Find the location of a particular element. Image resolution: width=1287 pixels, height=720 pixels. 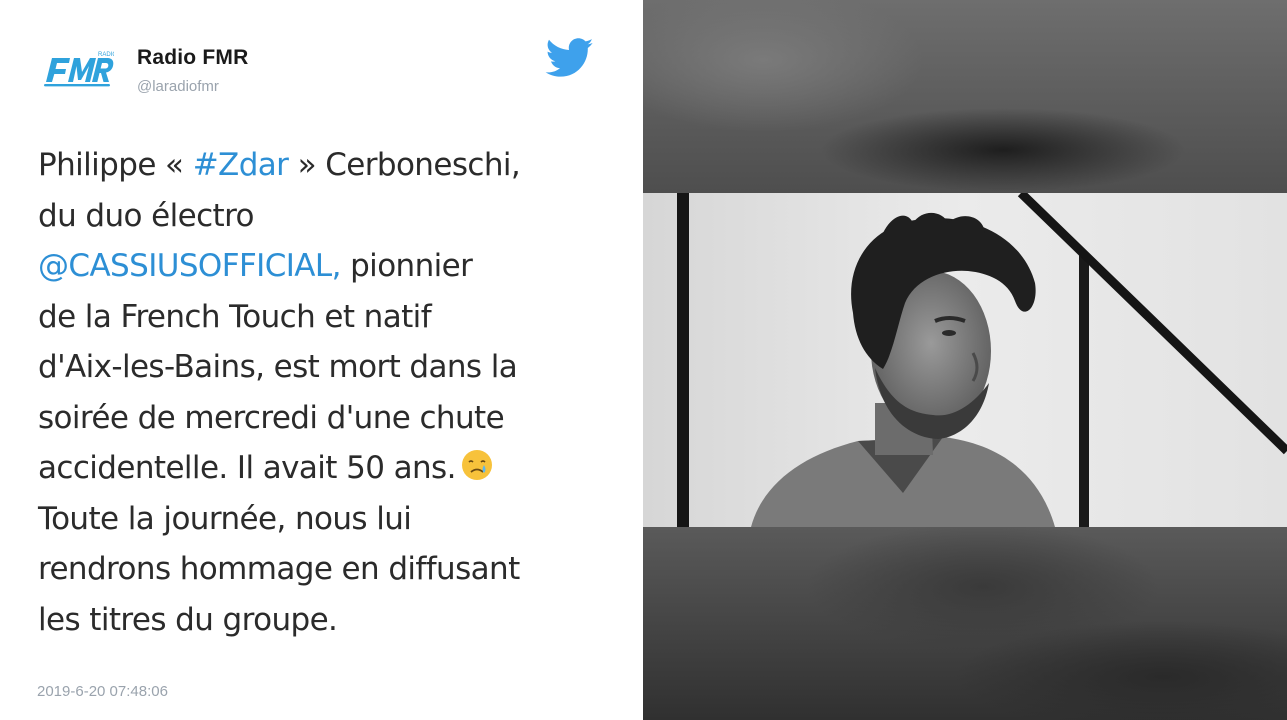

tweet-text-segment: Philippe « is located at coordinates (115, 165).